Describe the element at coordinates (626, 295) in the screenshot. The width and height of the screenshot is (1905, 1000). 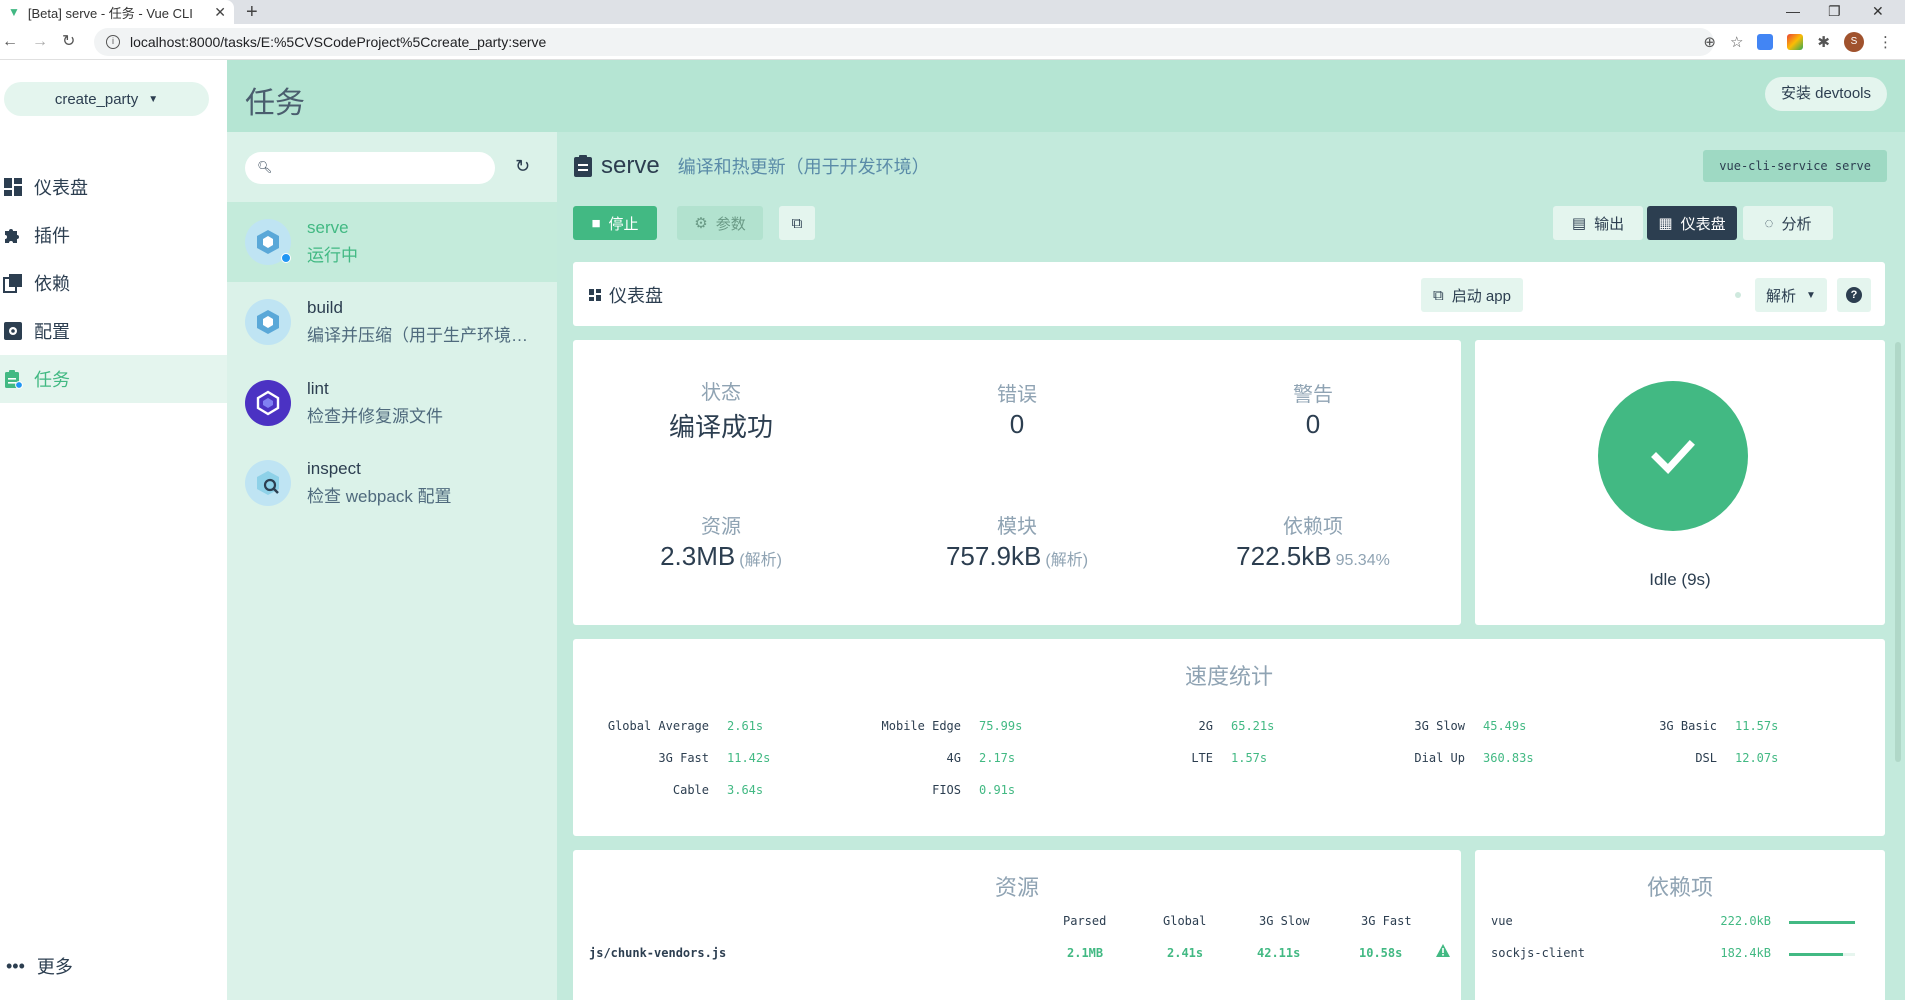
I see `dashboard-title: 仪表盘` at that location.